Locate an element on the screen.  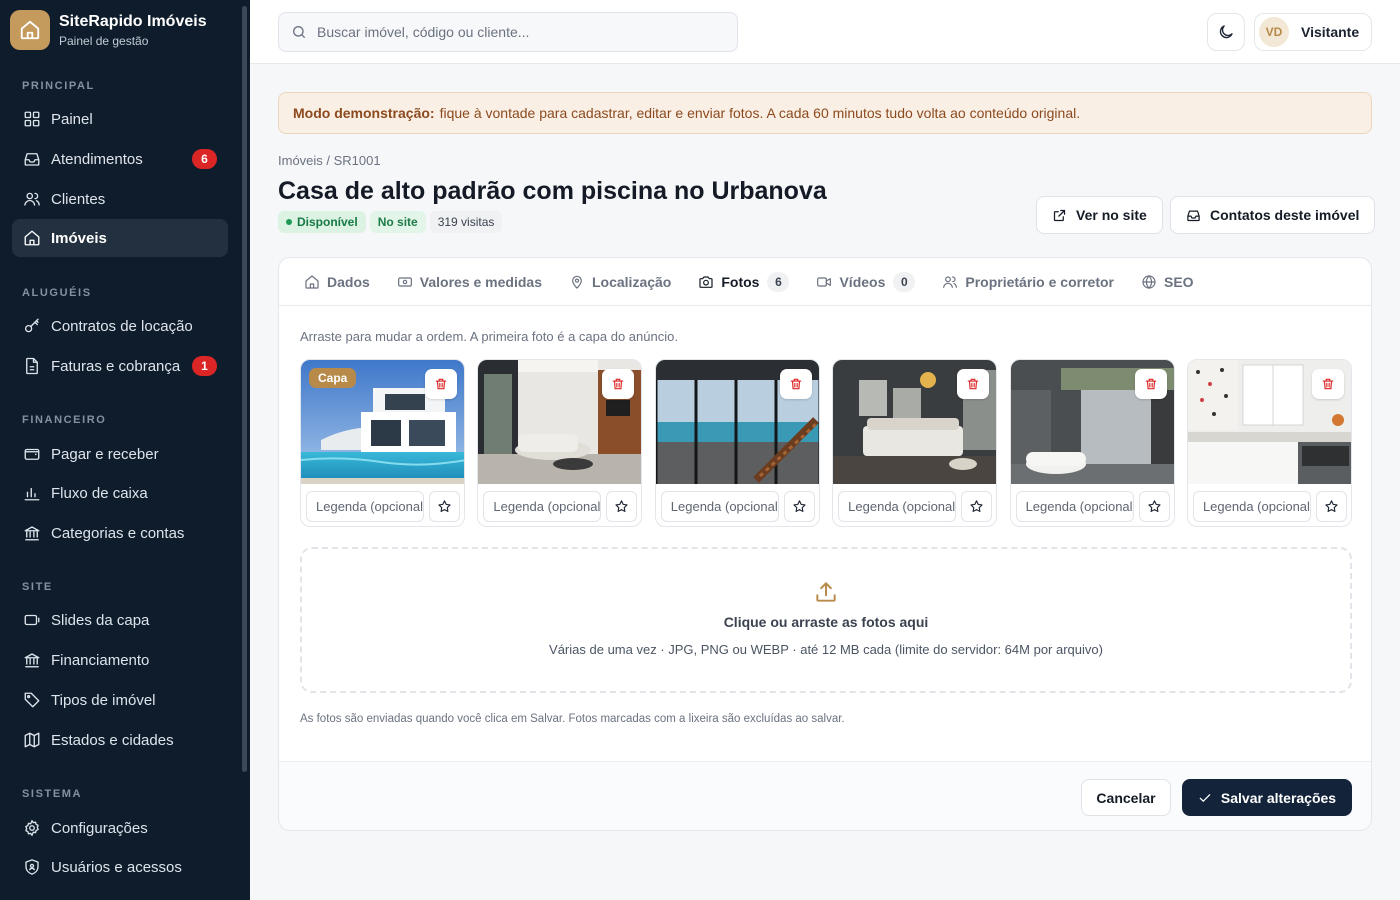
sidebar-item-slides: Slides da capa is located at coordinates (120, 620).